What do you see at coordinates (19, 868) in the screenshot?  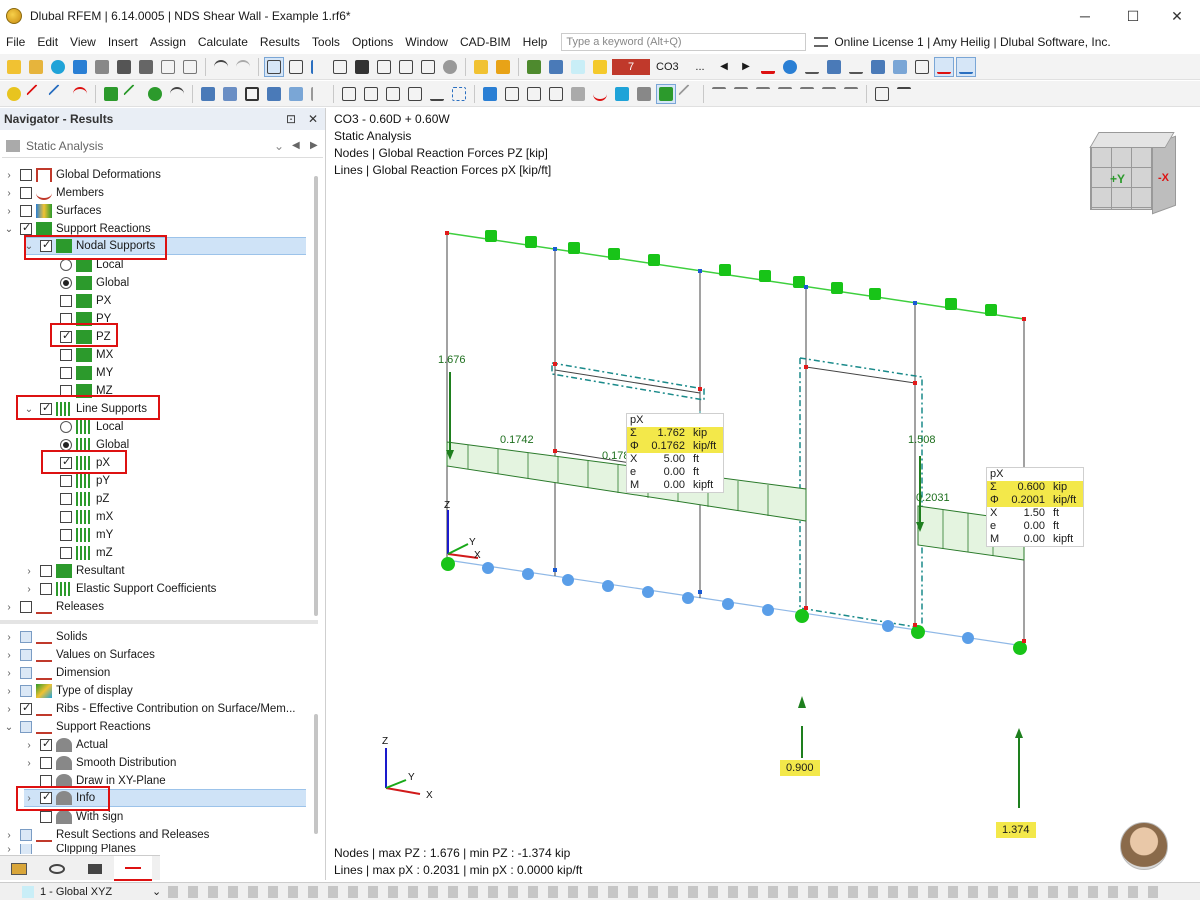 I see `tab-data-icon` at bounding box center [19, 868].